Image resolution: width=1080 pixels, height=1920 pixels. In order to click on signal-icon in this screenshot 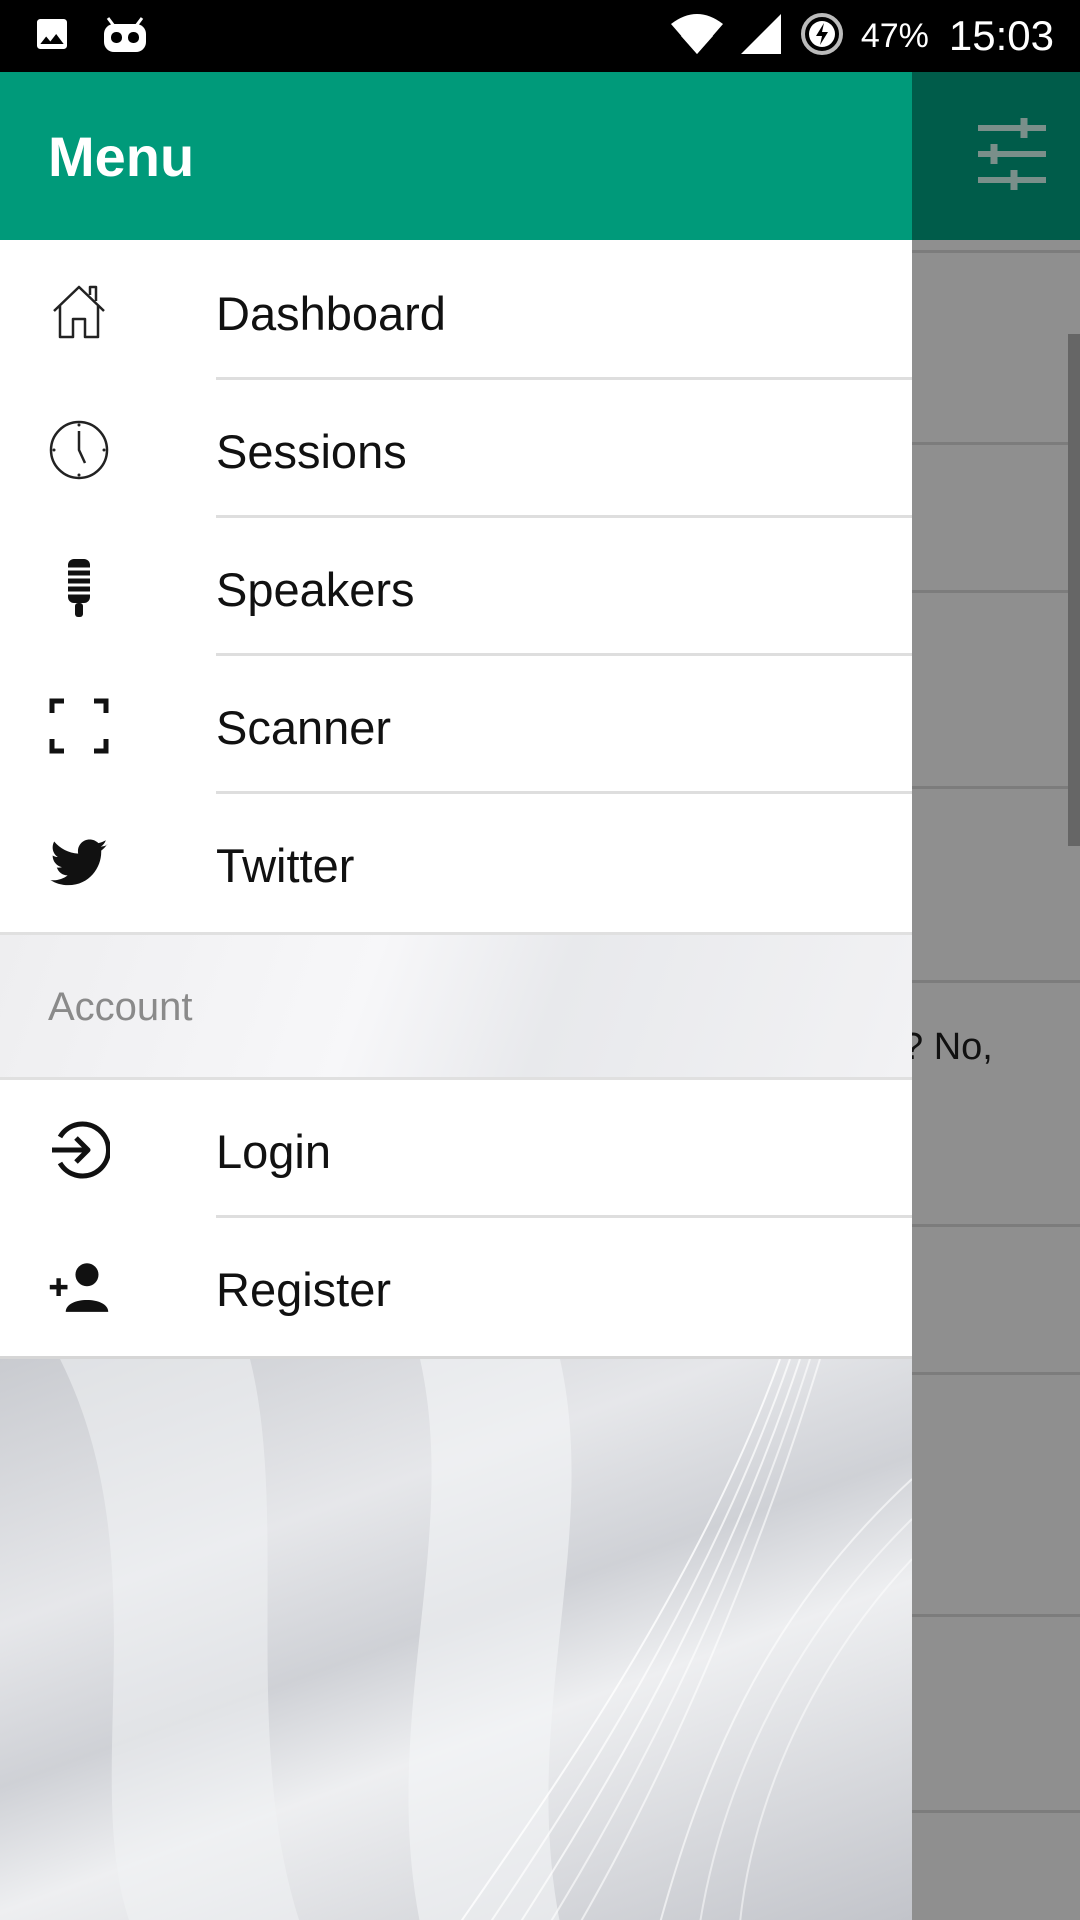, I will do `click(761, 36)`.